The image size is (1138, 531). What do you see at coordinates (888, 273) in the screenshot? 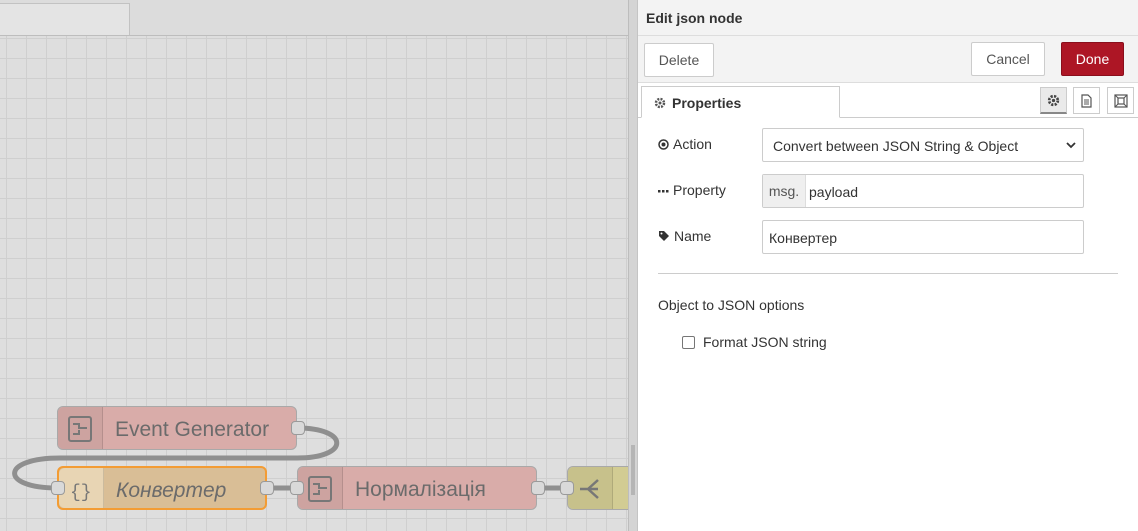
I see `section-divider` at bounding box center [888, 273].